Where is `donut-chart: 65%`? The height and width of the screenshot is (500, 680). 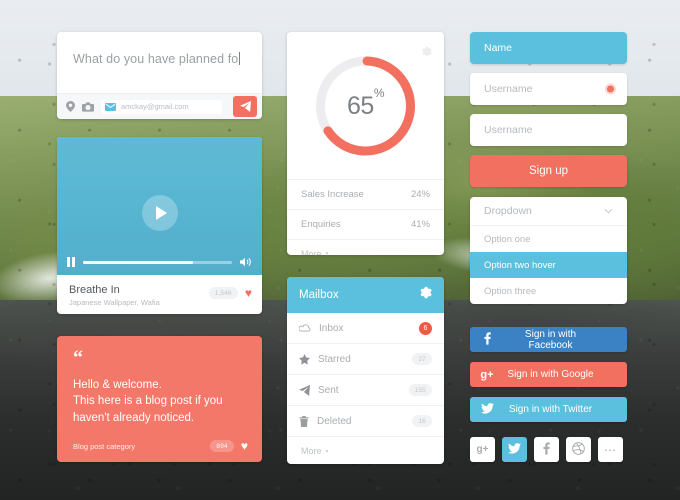
donut-chart: 65% is located at coordinates (365, 105).